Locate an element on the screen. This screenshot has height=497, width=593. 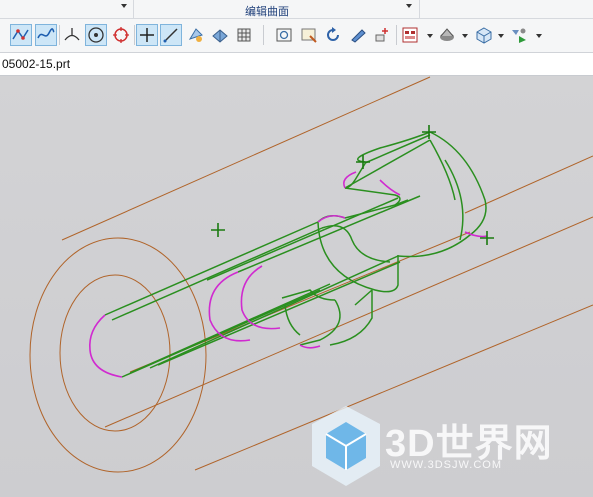
toolbar is located at coordinates (296, 36).